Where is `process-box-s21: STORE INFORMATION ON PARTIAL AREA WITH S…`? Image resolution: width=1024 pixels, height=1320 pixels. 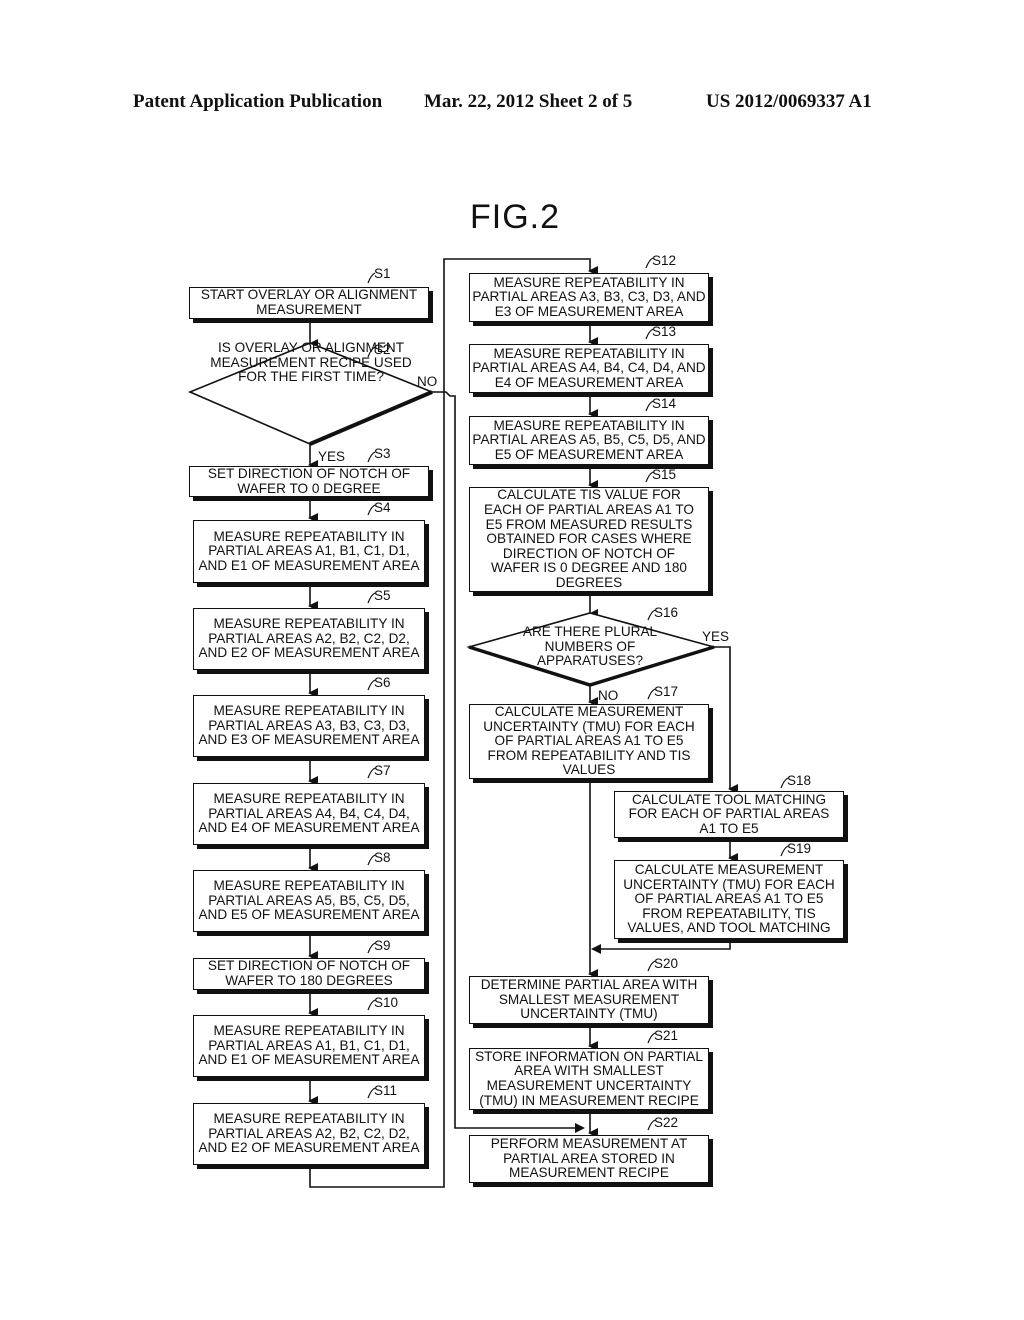 process-box-s21: STORE INFORMATION ON PARTIAL AREA WITH S… is located at coordinates (589, 1079).